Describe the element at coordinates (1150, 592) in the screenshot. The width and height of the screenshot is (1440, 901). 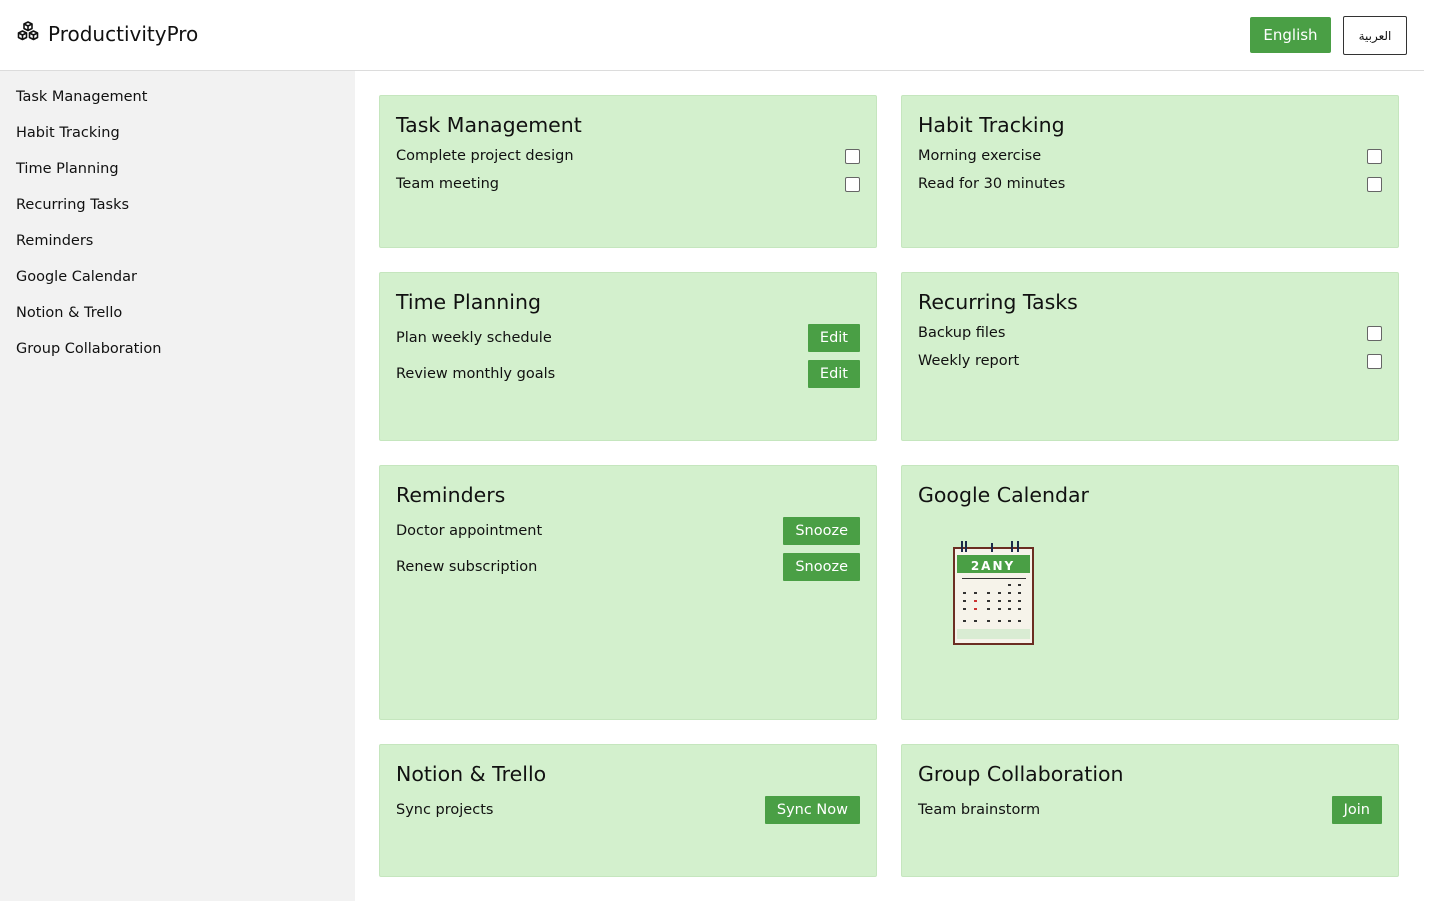
I see `card-google-calendar: Google Calendar 2ANY` at that location.